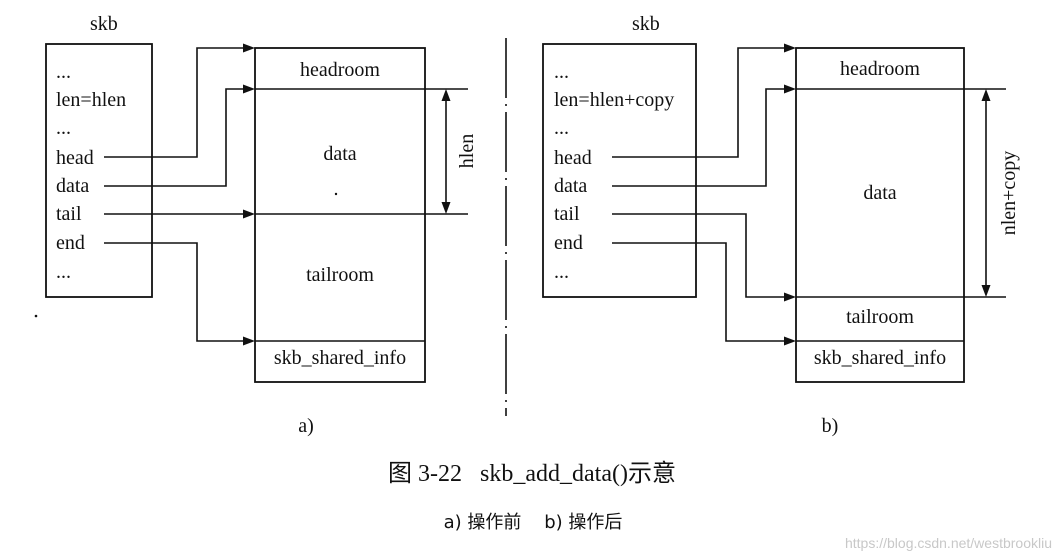  I want to click on panel-a-region-data: data, so click(339, 154).